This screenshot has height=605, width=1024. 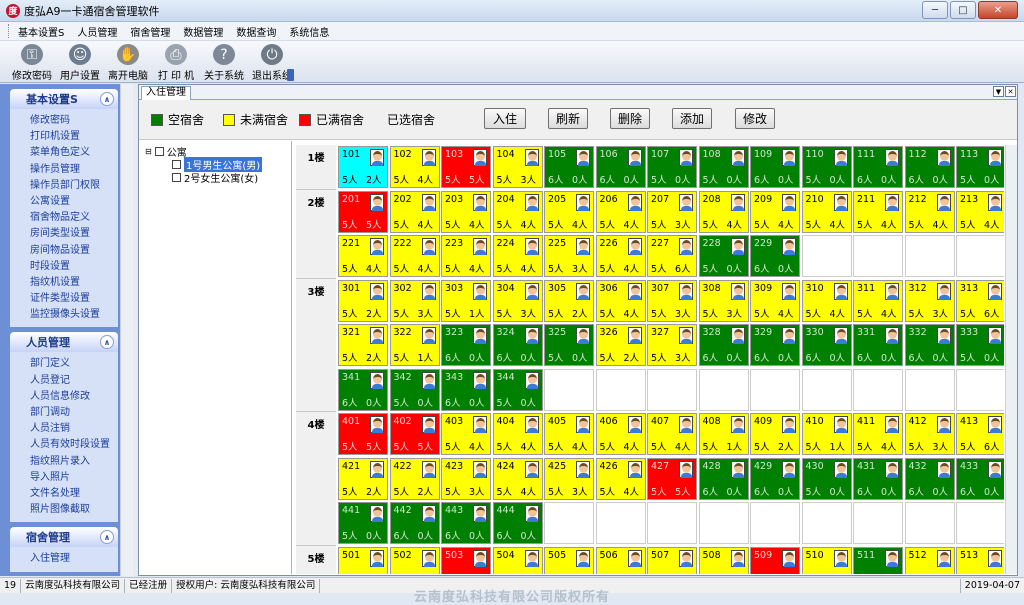 I want to click on room-cell: 325 5人 0人, so click(x=569, y=345).